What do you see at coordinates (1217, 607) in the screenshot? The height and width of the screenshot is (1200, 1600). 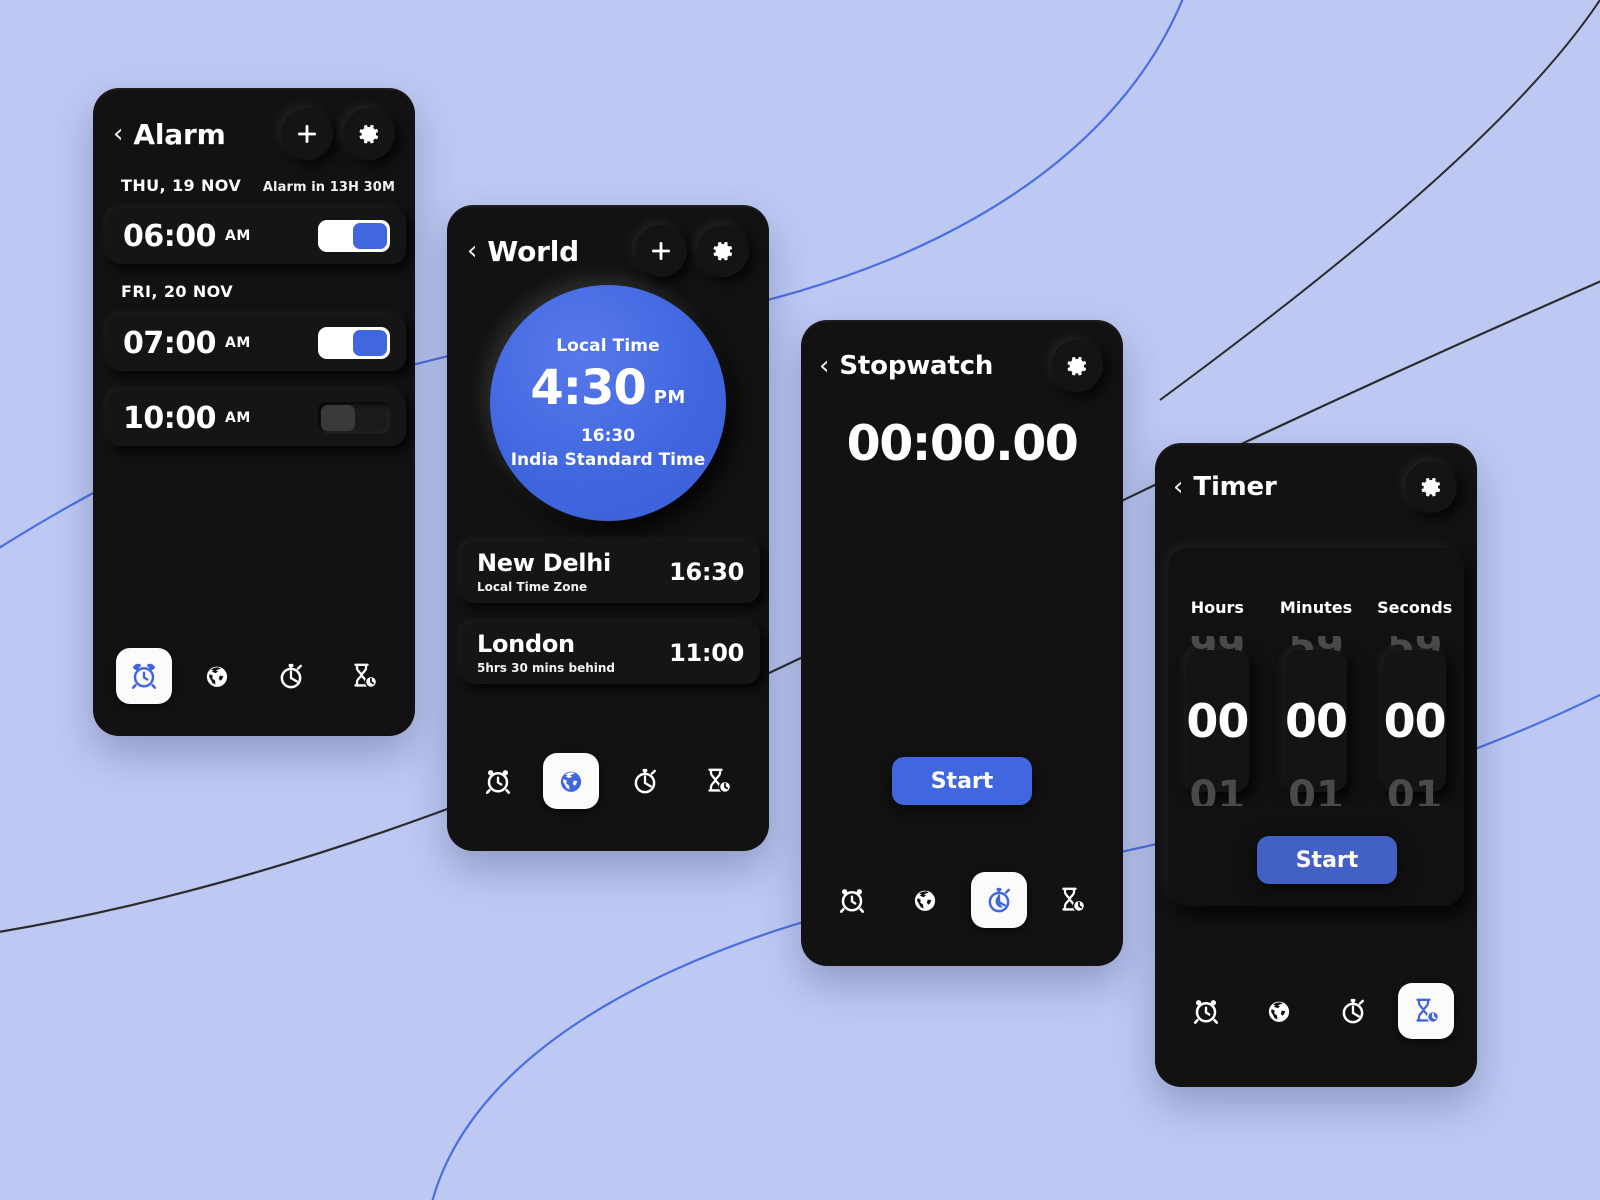 I see `picker-label-hours: Hours` at bounding box center [1217, 607].